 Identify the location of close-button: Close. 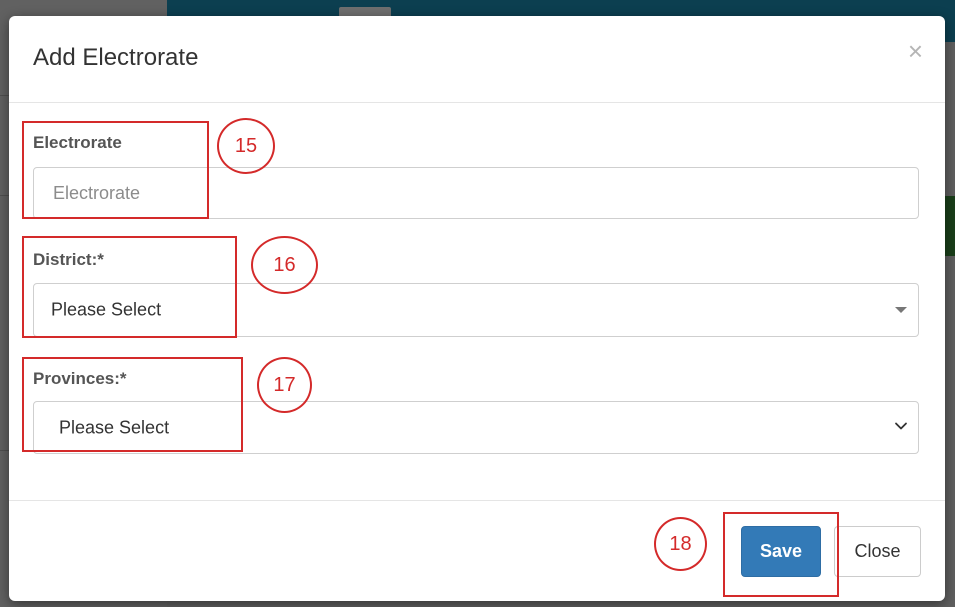
(877, 551).